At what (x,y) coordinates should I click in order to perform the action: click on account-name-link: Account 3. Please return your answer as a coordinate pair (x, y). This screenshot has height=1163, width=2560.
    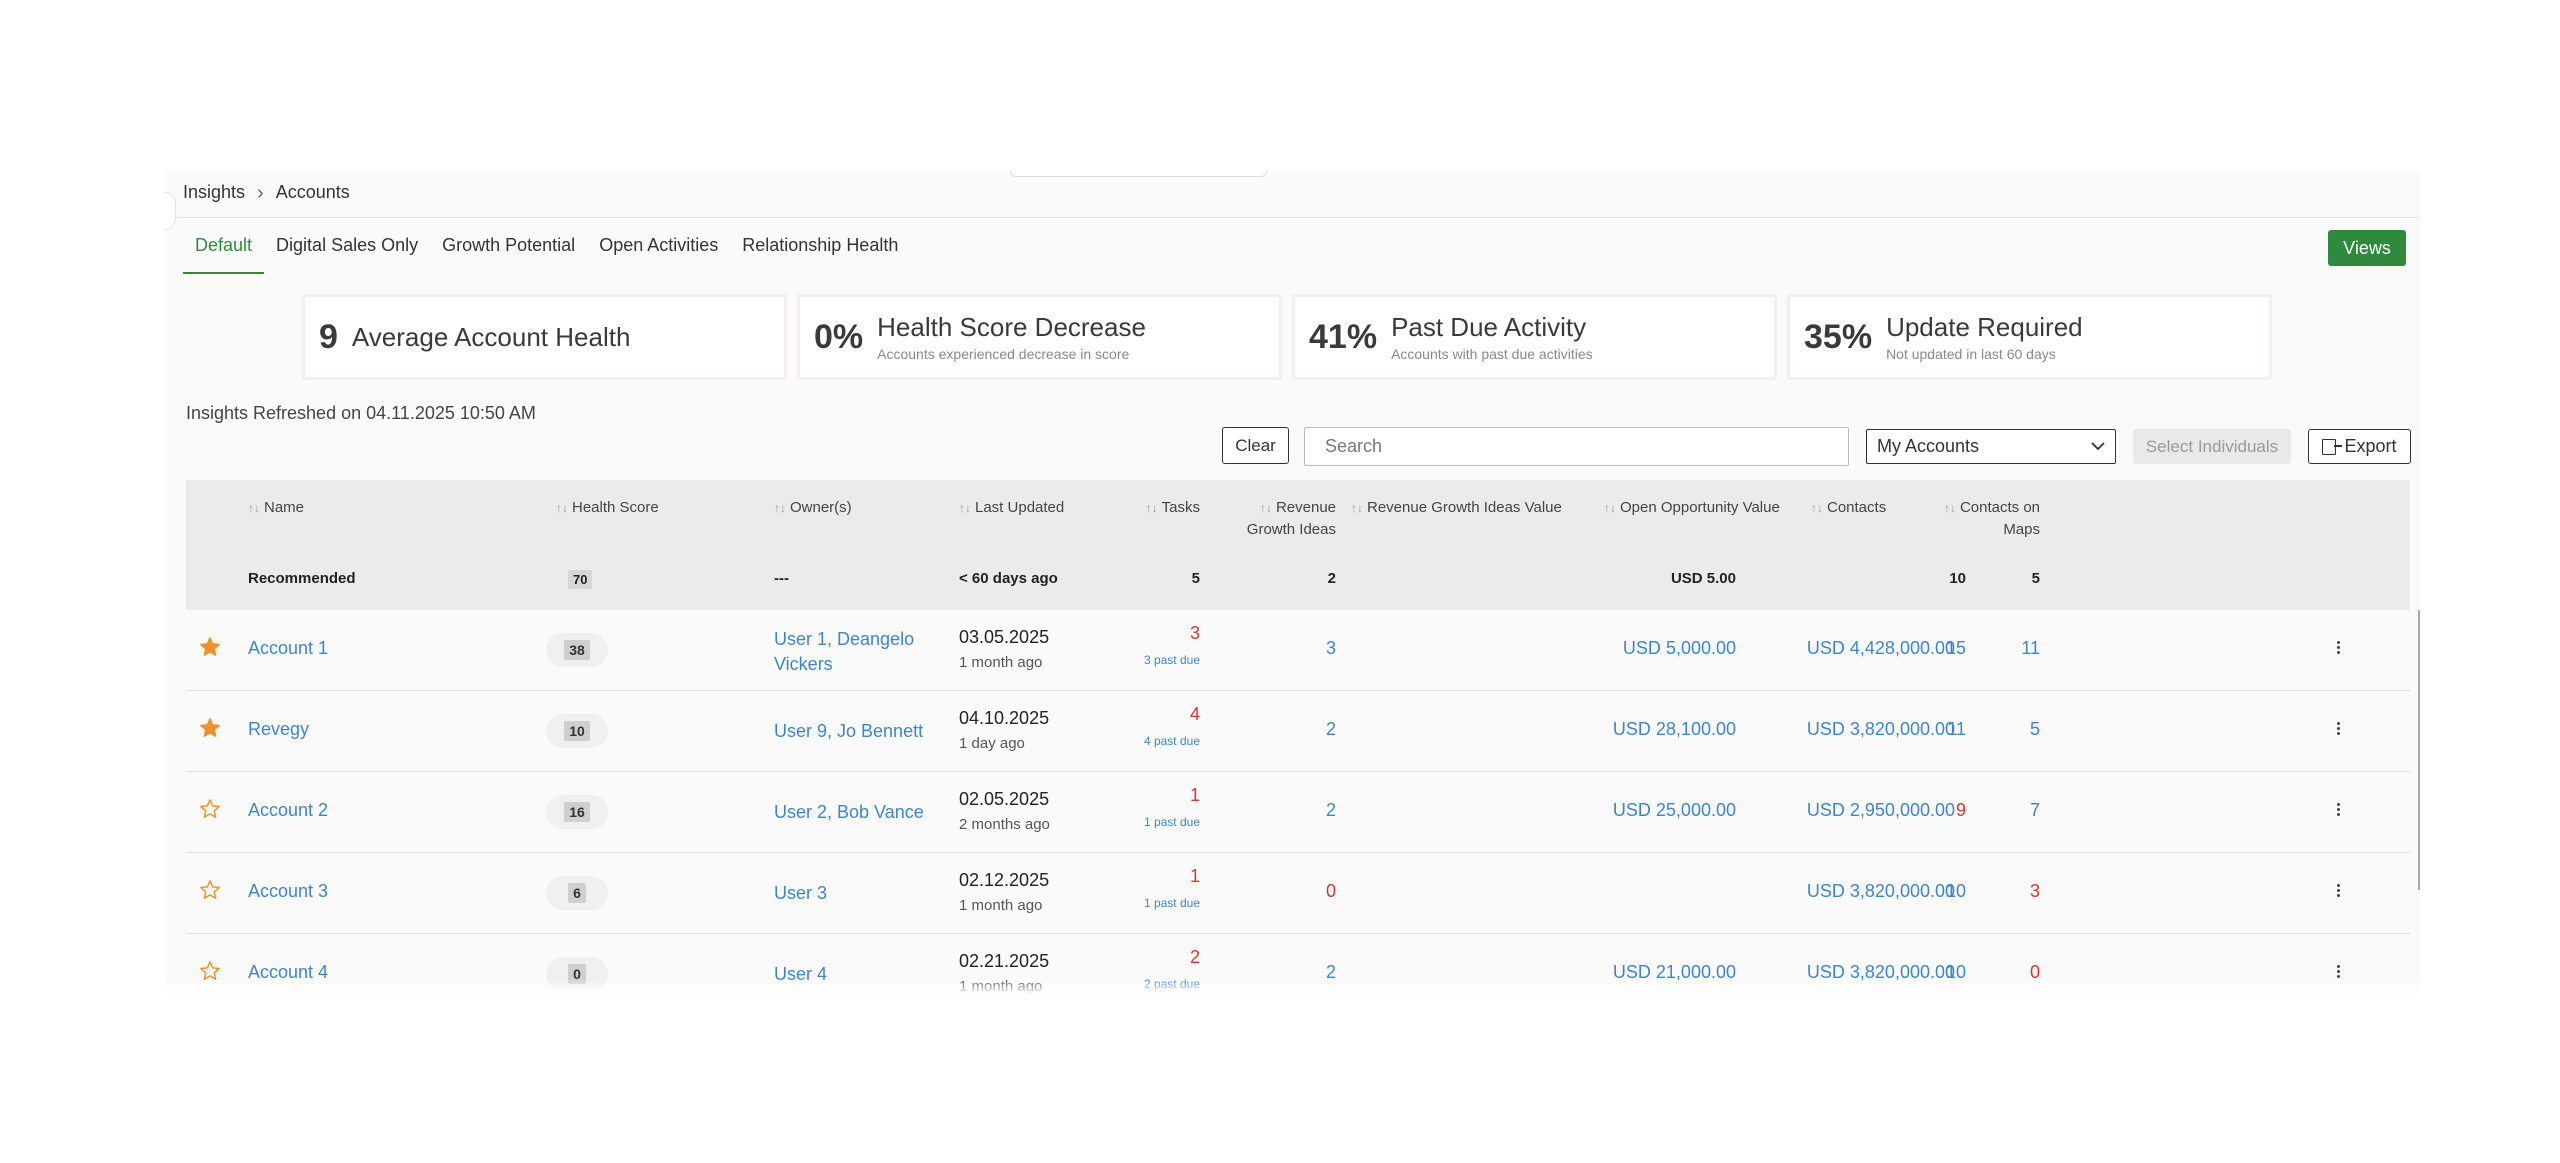
    Looking at the image, I should click on (288, 891).